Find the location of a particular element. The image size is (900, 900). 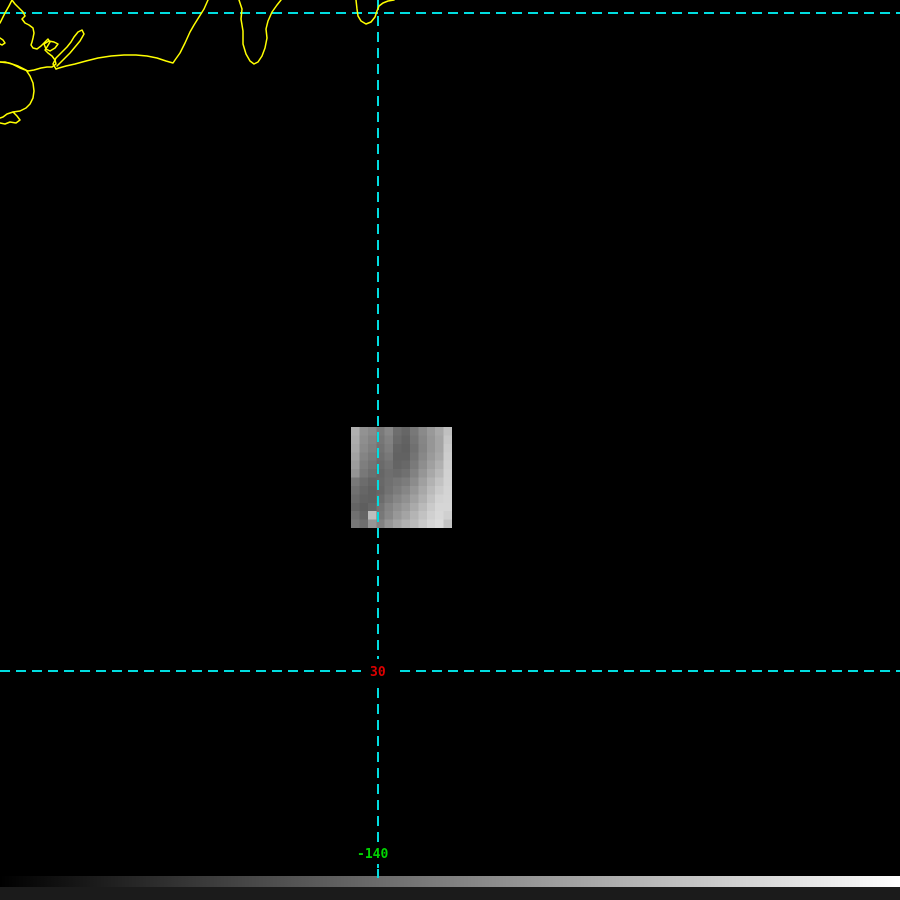

latitude-label-backing is located at coordinates (379, 671).